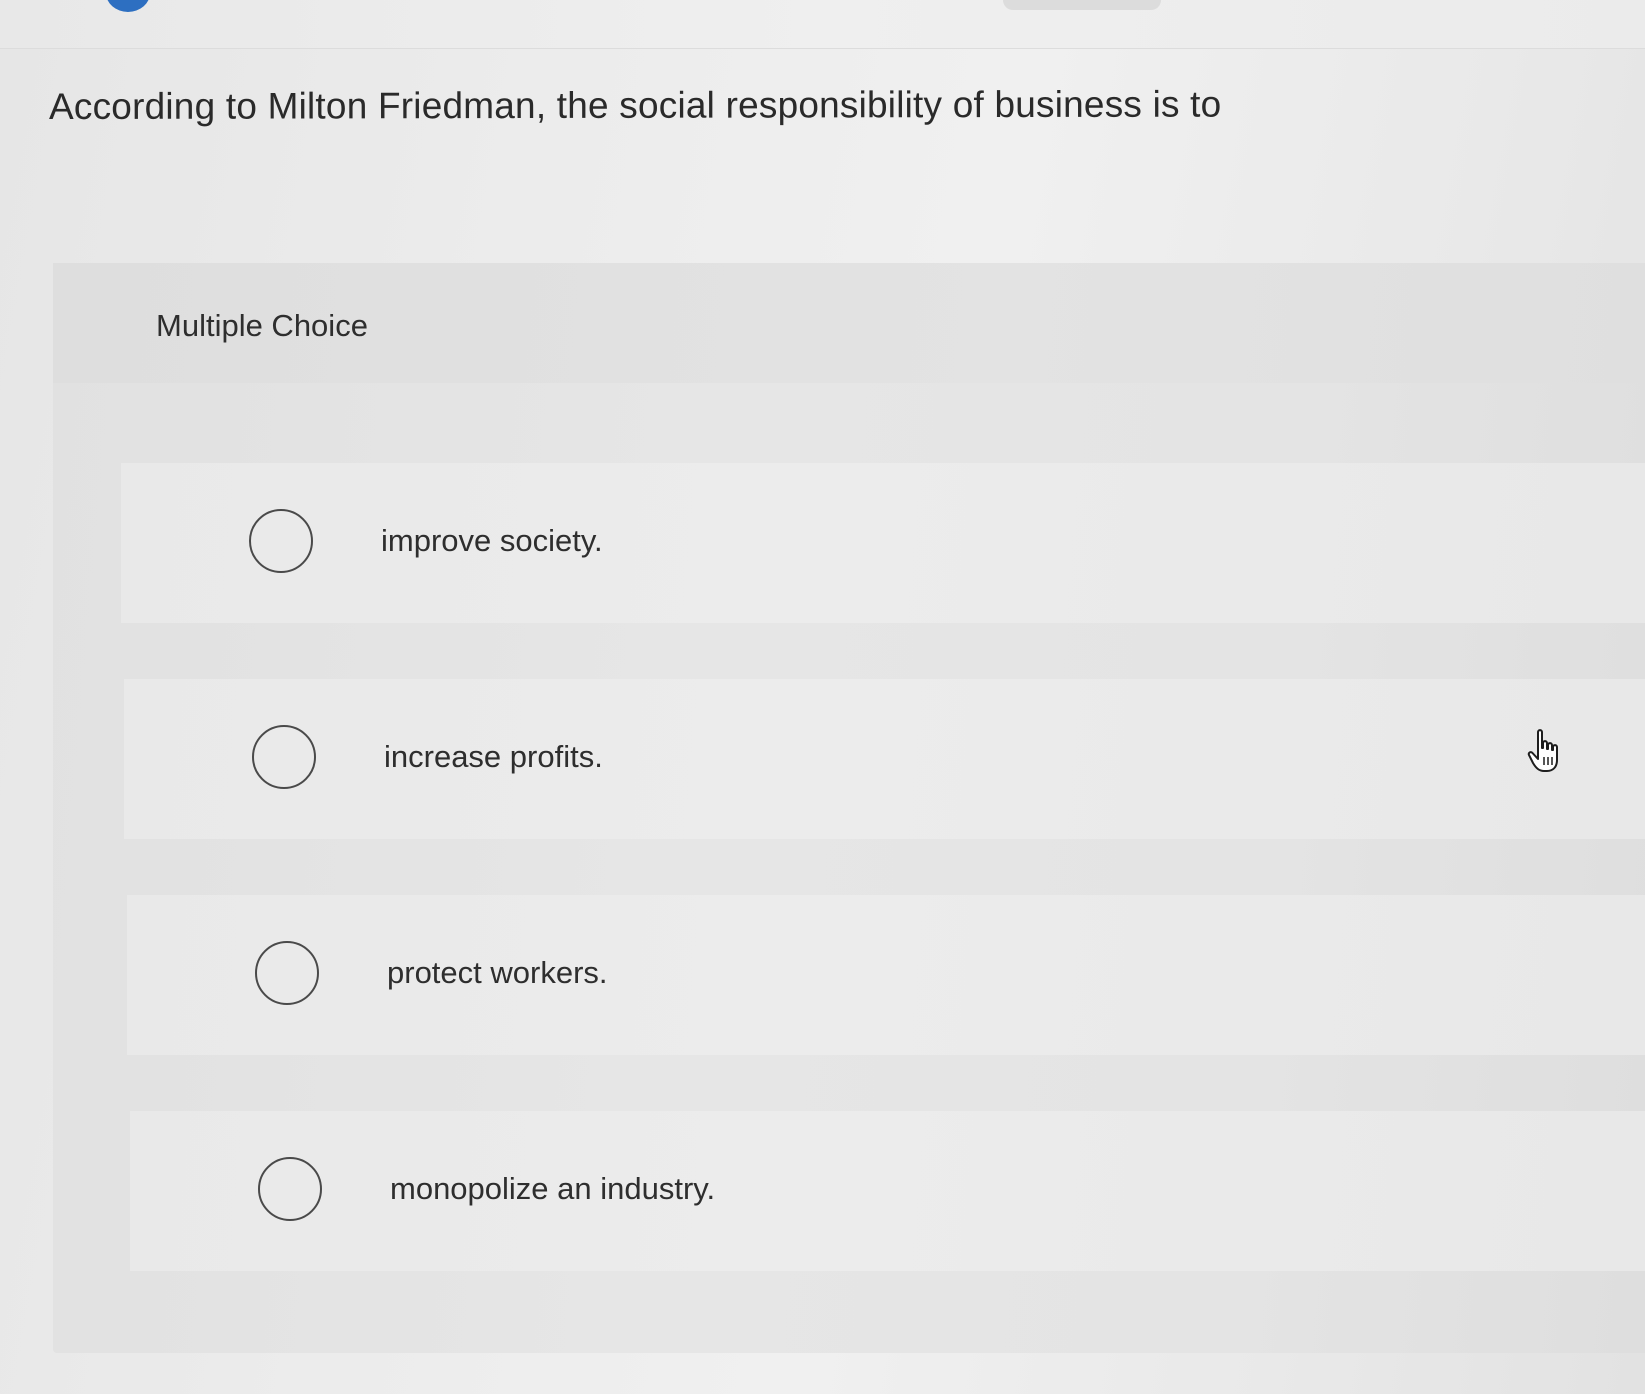 The height and width of the screenshot is (1394, 1645). I want to click on answer-option-4: monopolize an industry., so click(887, 1191).